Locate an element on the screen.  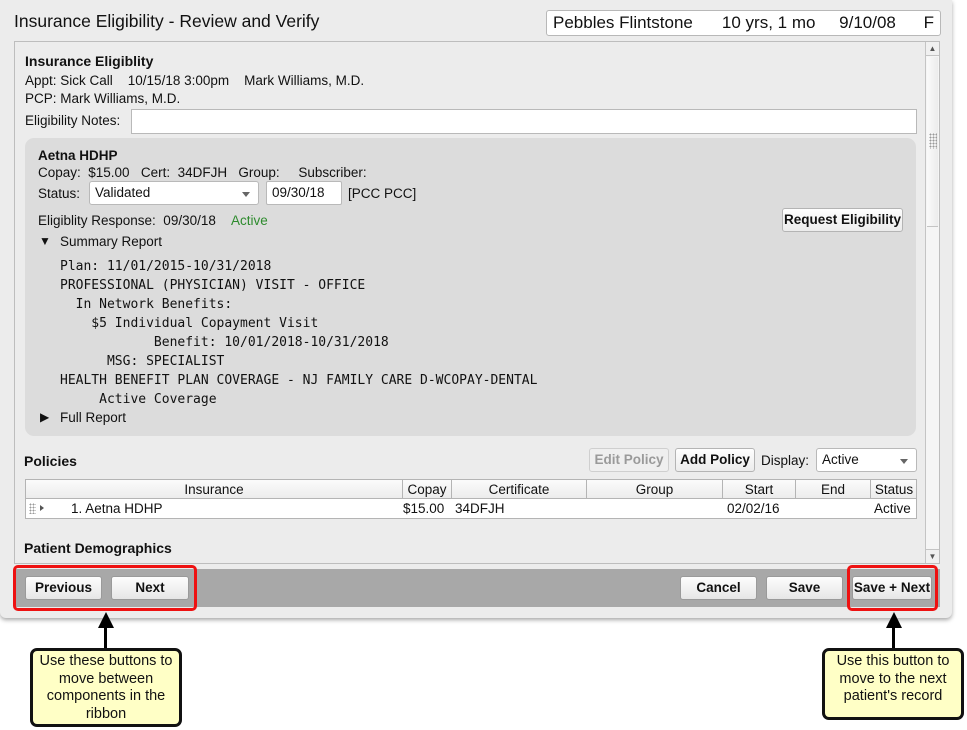
scrollbar-thumb is located at coordinates (932, 142).